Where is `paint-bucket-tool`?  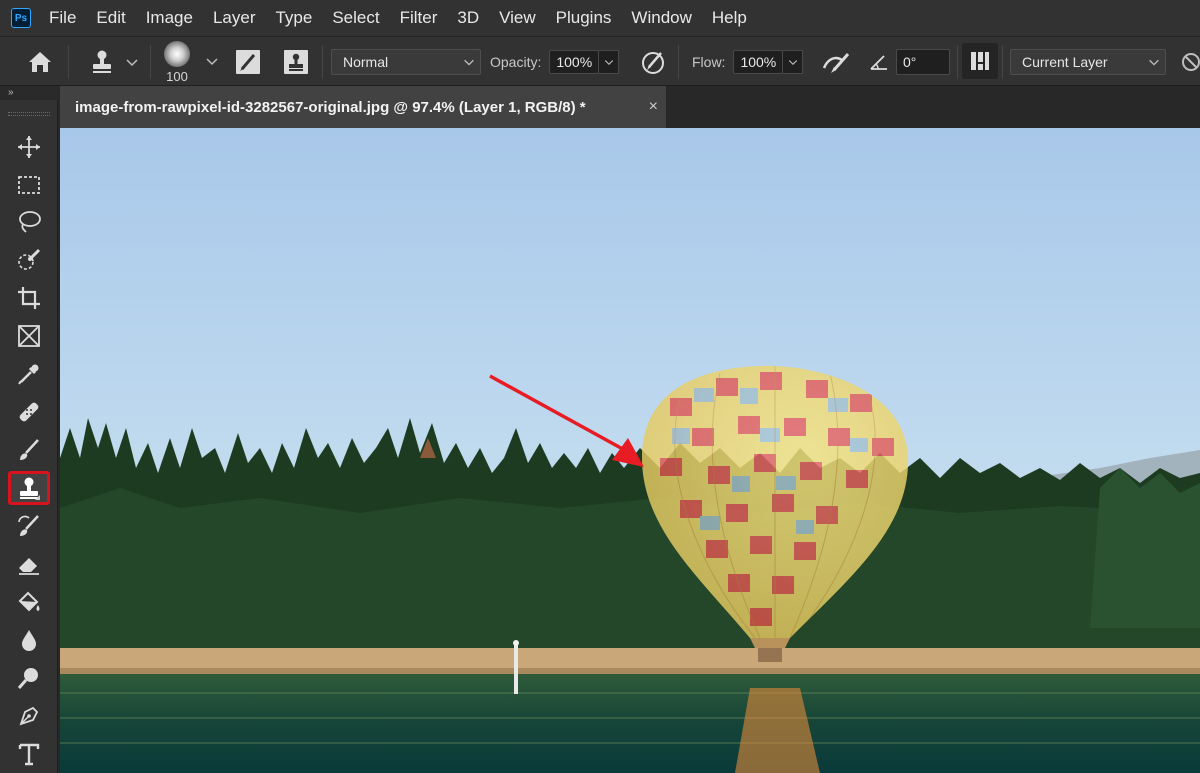
paint-bucket-tool is located at coordinates (29, 602).